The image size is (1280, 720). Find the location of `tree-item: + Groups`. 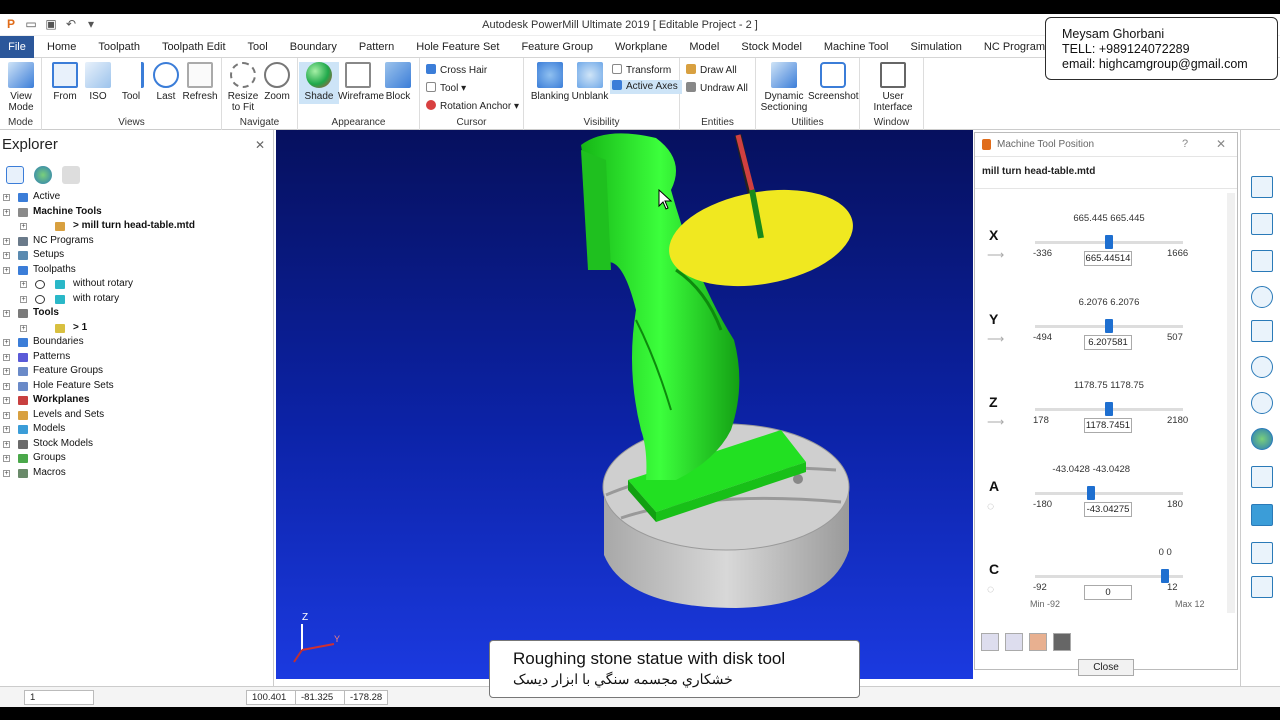

tree-item: + Groups is located at coordinates (137, 458).